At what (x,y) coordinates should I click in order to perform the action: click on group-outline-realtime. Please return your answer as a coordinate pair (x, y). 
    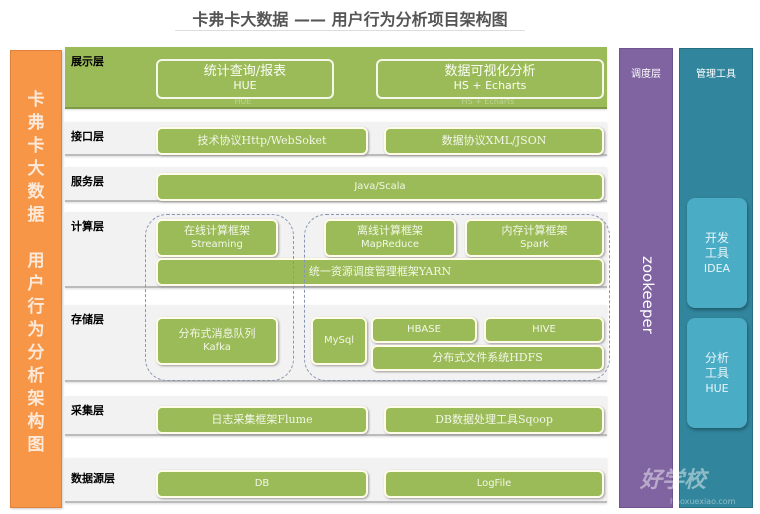
    Looking at the image, I should click on (219, 297).